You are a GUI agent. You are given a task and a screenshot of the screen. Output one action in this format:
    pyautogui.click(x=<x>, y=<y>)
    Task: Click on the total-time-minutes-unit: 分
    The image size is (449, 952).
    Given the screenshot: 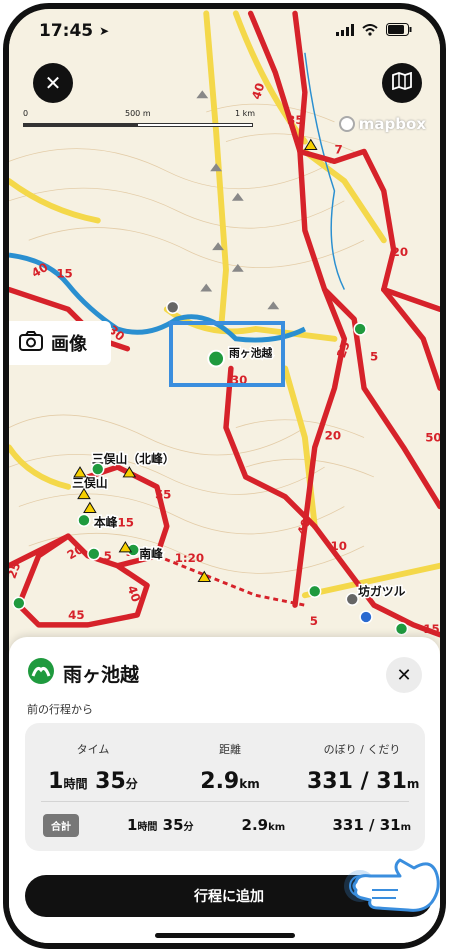 What is the action you would take?
    pyautogui.click(x=188, y=827)
    